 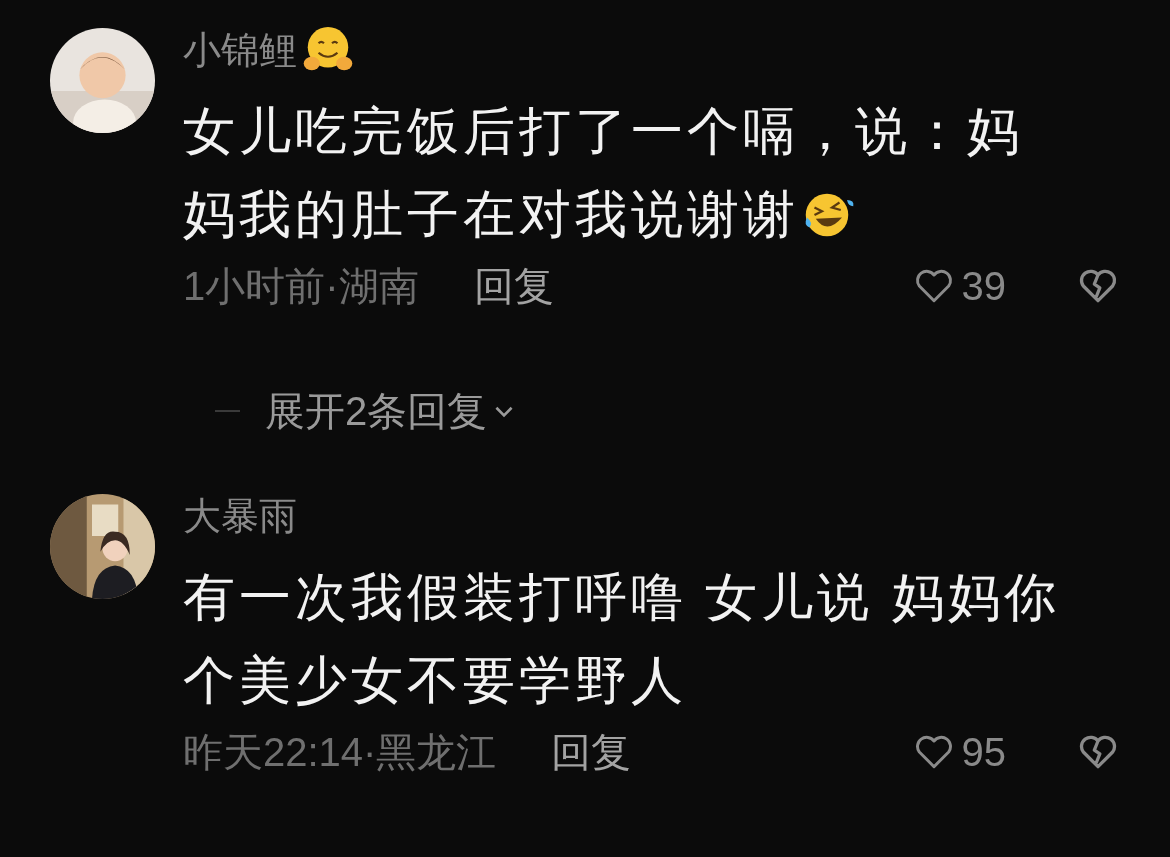 What do you see at coordinates (391, 411) in the screenshot?
I see `expand-replies-button: 展开2条回复` at bounding box center [391, 411].